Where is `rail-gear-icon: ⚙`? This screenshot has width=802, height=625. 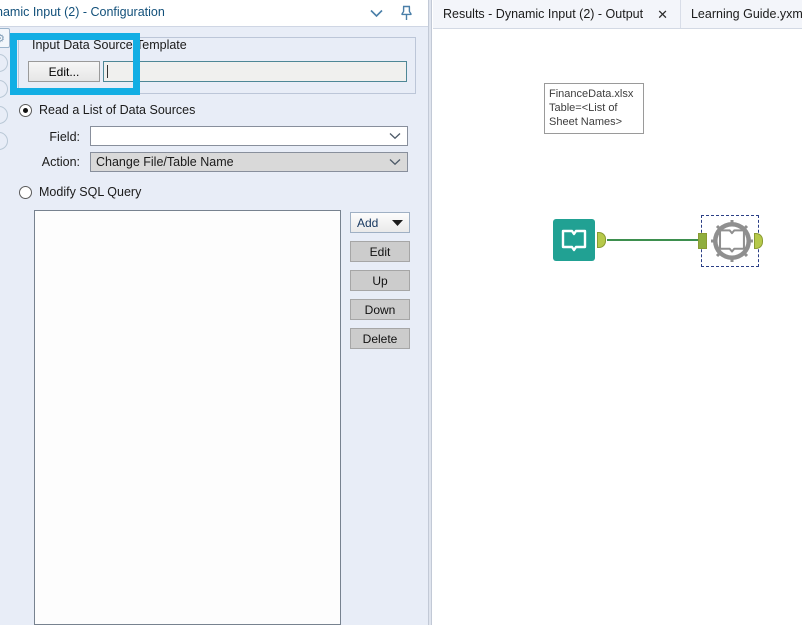
rail-gear-icon: ⚙ is located at coordinates (5, 38).